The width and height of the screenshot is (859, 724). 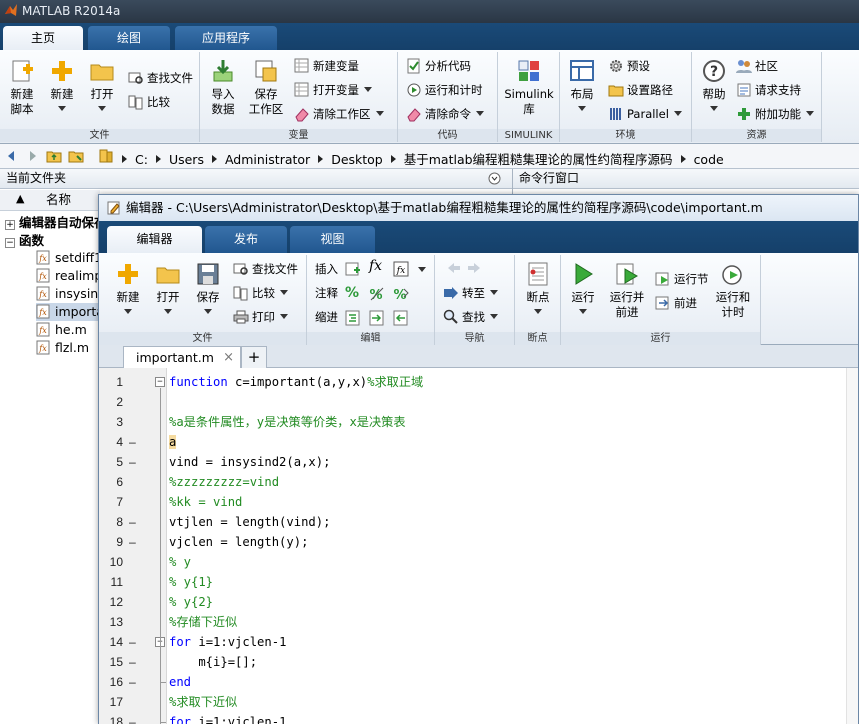 I want to click on set-path-button: 设置路径, so click(x=640, y=90).